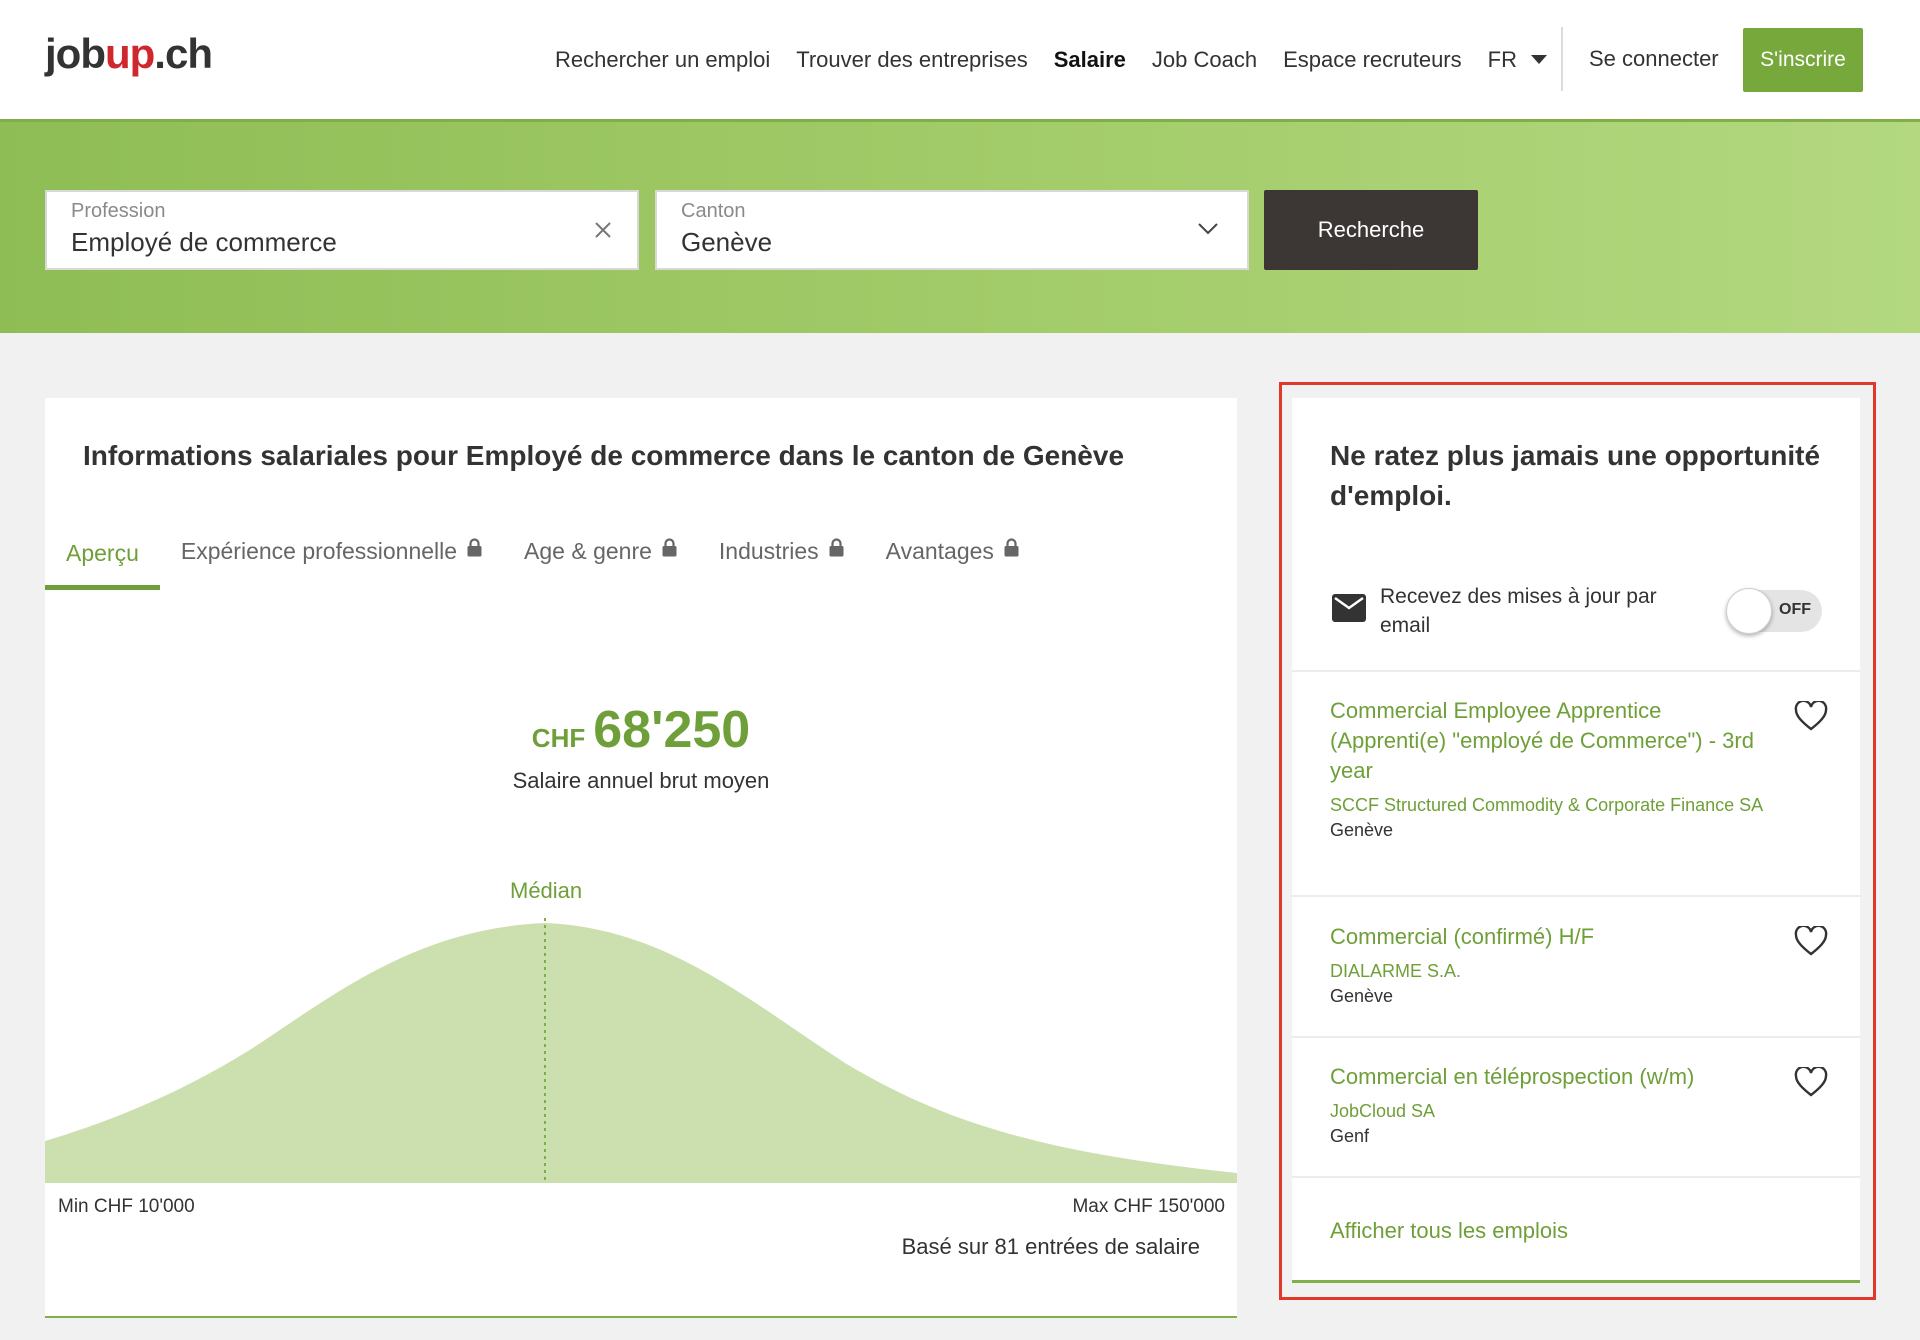 Image resolution: width=1920 pixels, height=1340 pixels. What do you see at coordinates (331, 551) in the screenshot?
I see `tab-experience: Expérience professionnelle` at bounding box center [331, 551].